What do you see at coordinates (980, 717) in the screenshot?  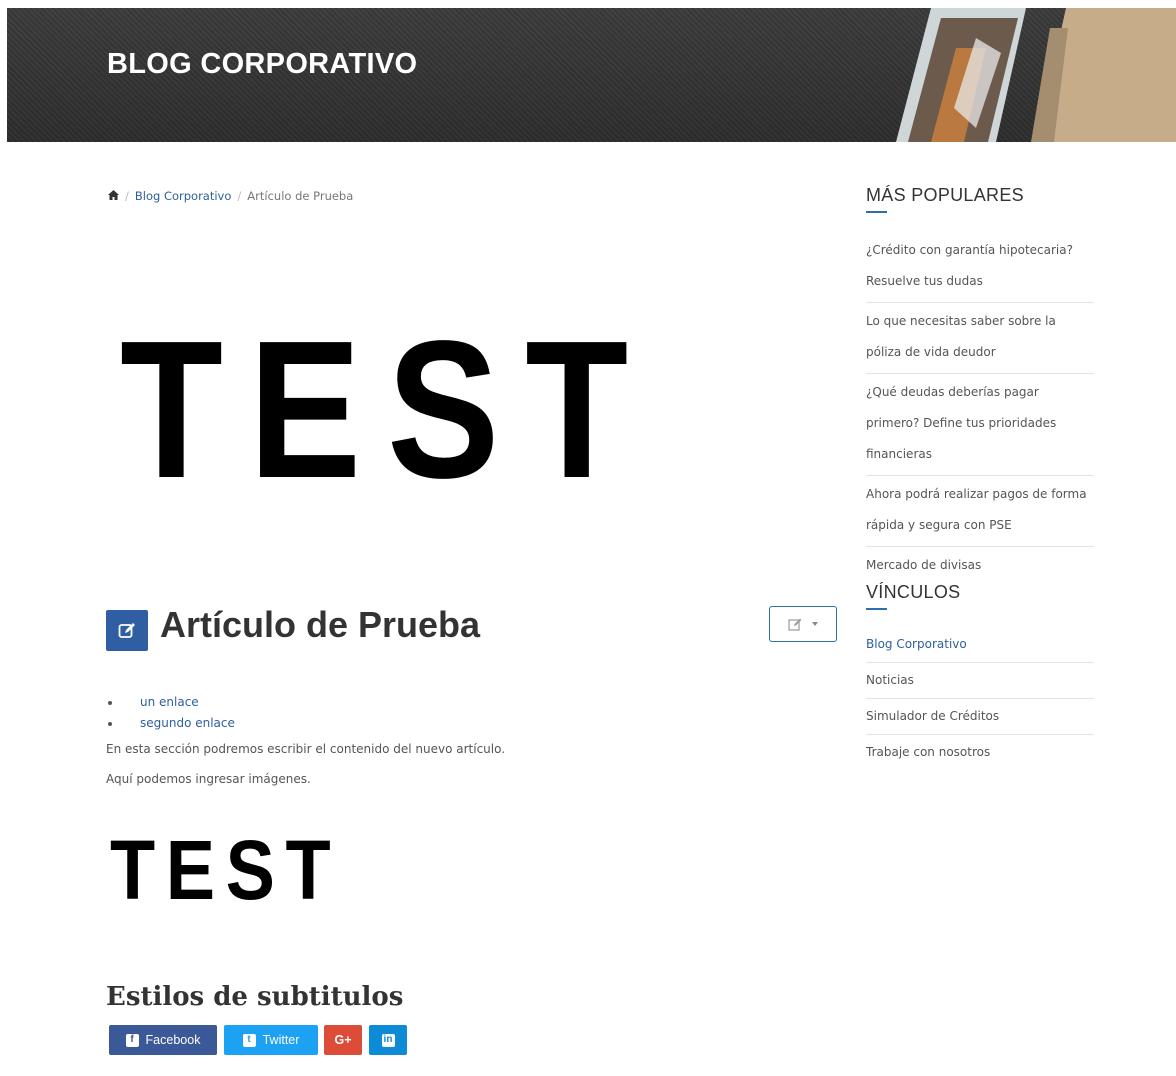 I see `sidebar-link-simulador: Simulador de Créditos` at bounding box center [980, 717].